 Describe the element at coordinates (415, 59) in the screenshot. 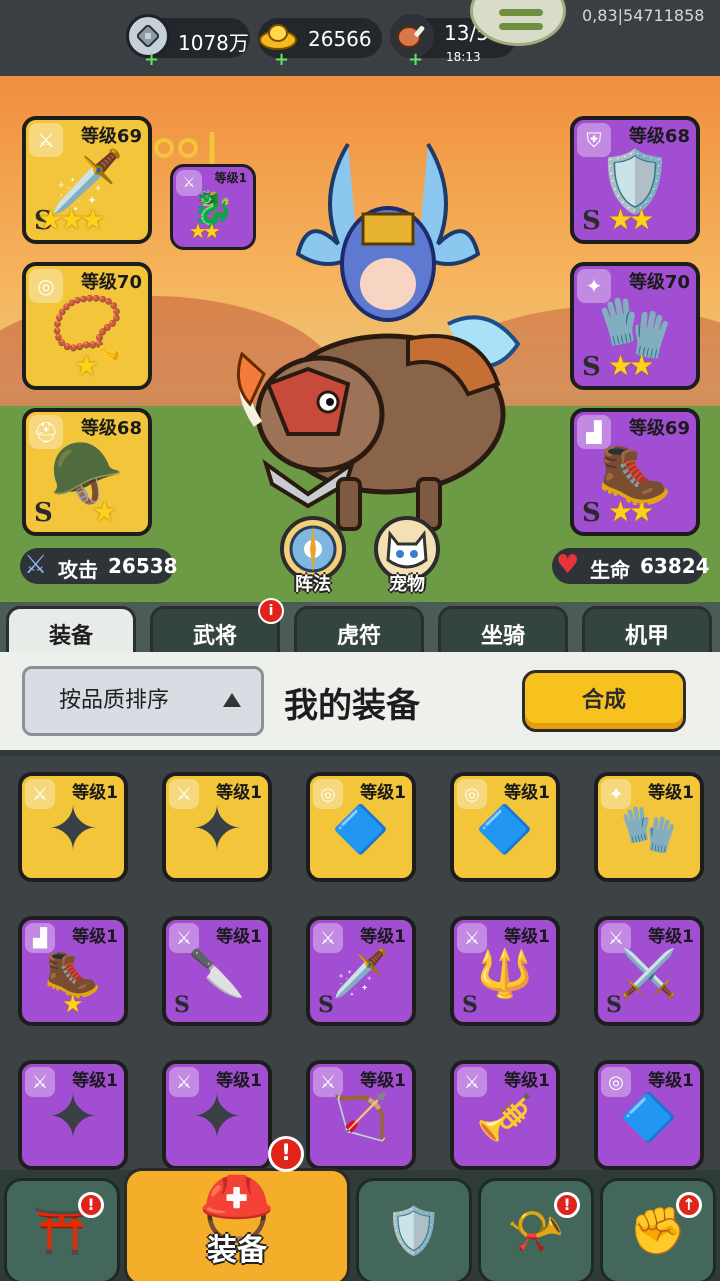

I see `add-stamina-icon: +` at that location.